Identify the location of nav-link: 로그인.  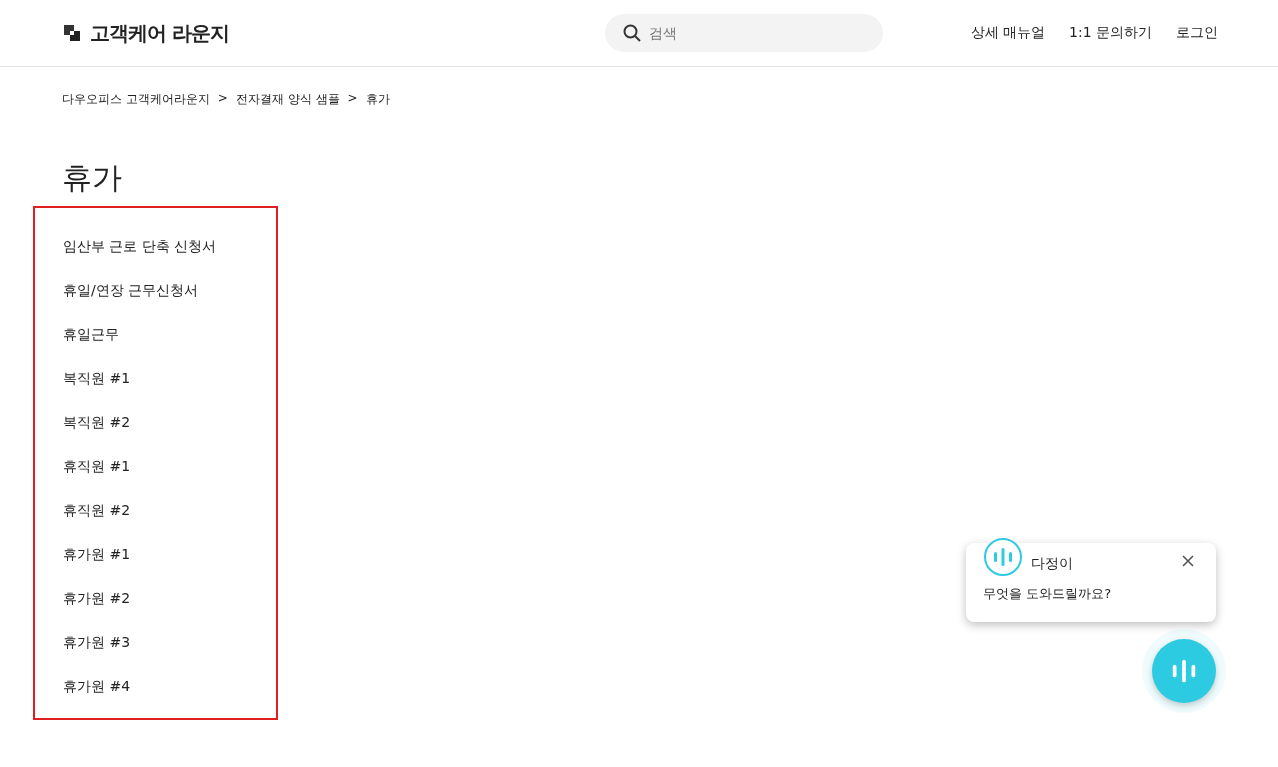
(1197, 33).